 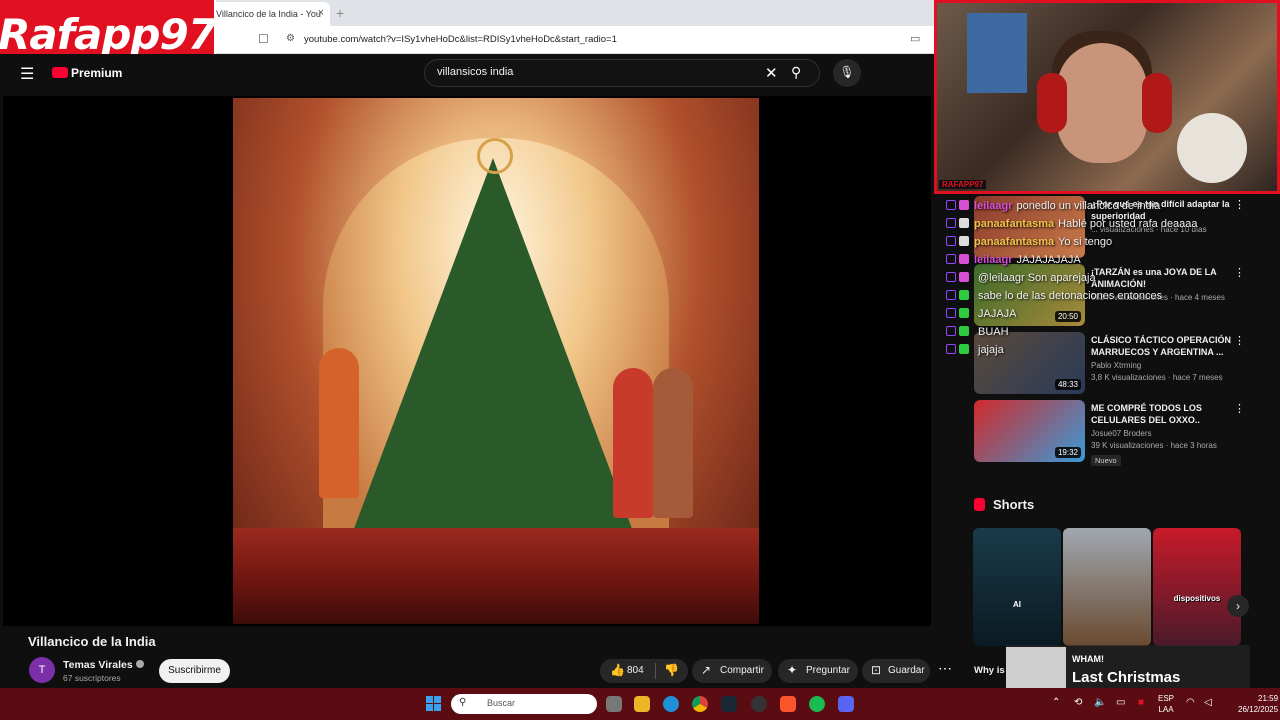 I want to click on bookmark-save-icon: ⊡, so click(x=876, y=670).